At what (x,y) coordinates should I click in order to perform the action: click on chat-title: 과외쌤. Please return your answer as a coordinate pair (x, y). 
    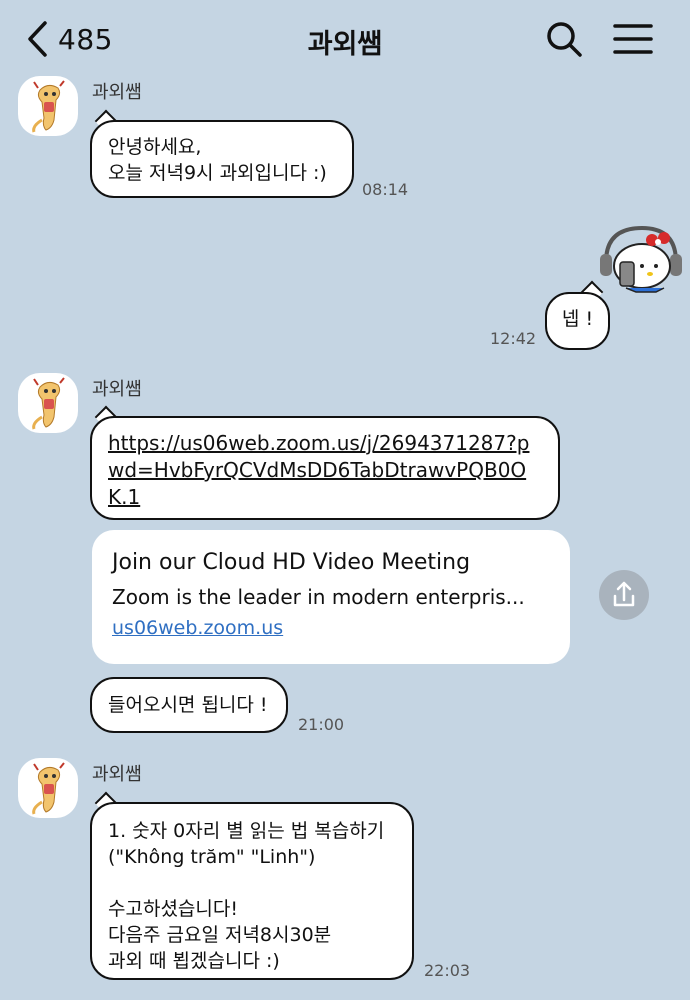
    Looking at the image, I should click on (345, 44).